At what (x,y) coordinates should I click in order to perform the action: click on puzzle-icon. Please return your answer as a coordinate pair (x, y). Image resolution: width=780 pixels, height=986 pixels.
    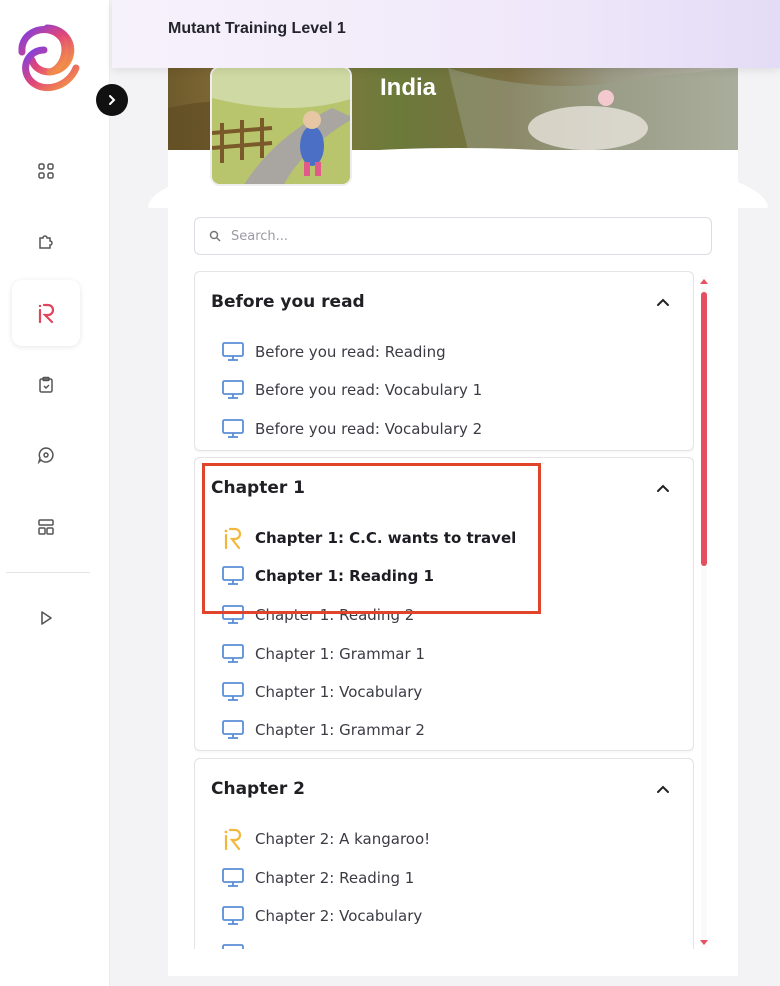
    Looking at the image, I should click on (46, 242).